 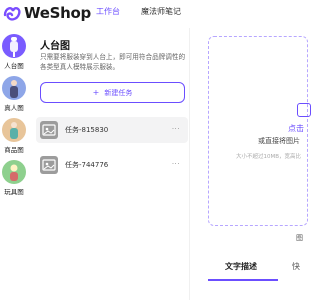 I want to click on product-icon, so click(x=14, y=130).